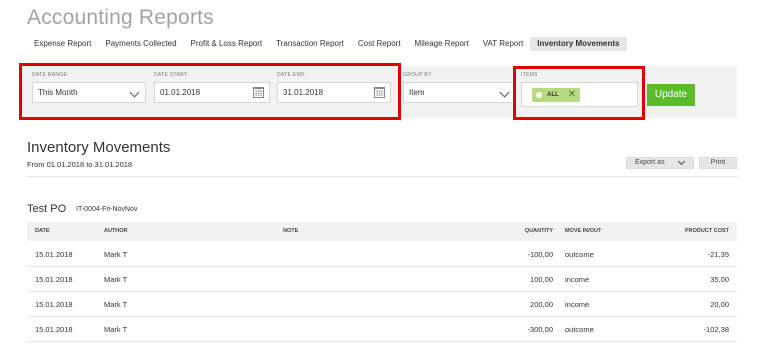 The image size is (768, 344). I want to click on group-by-value: Item, so click(417, 92).